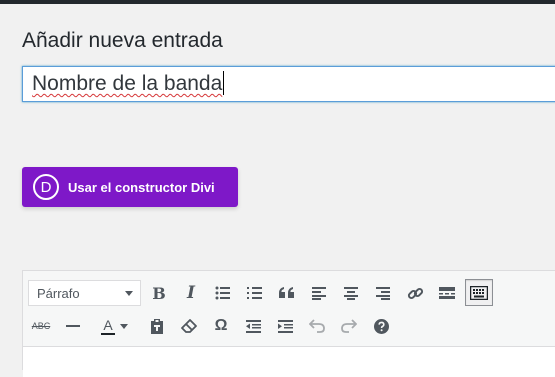  Describe the element at coordinates (84, 293) in the screenshot. I see `format-select: Párrafo` at that location.